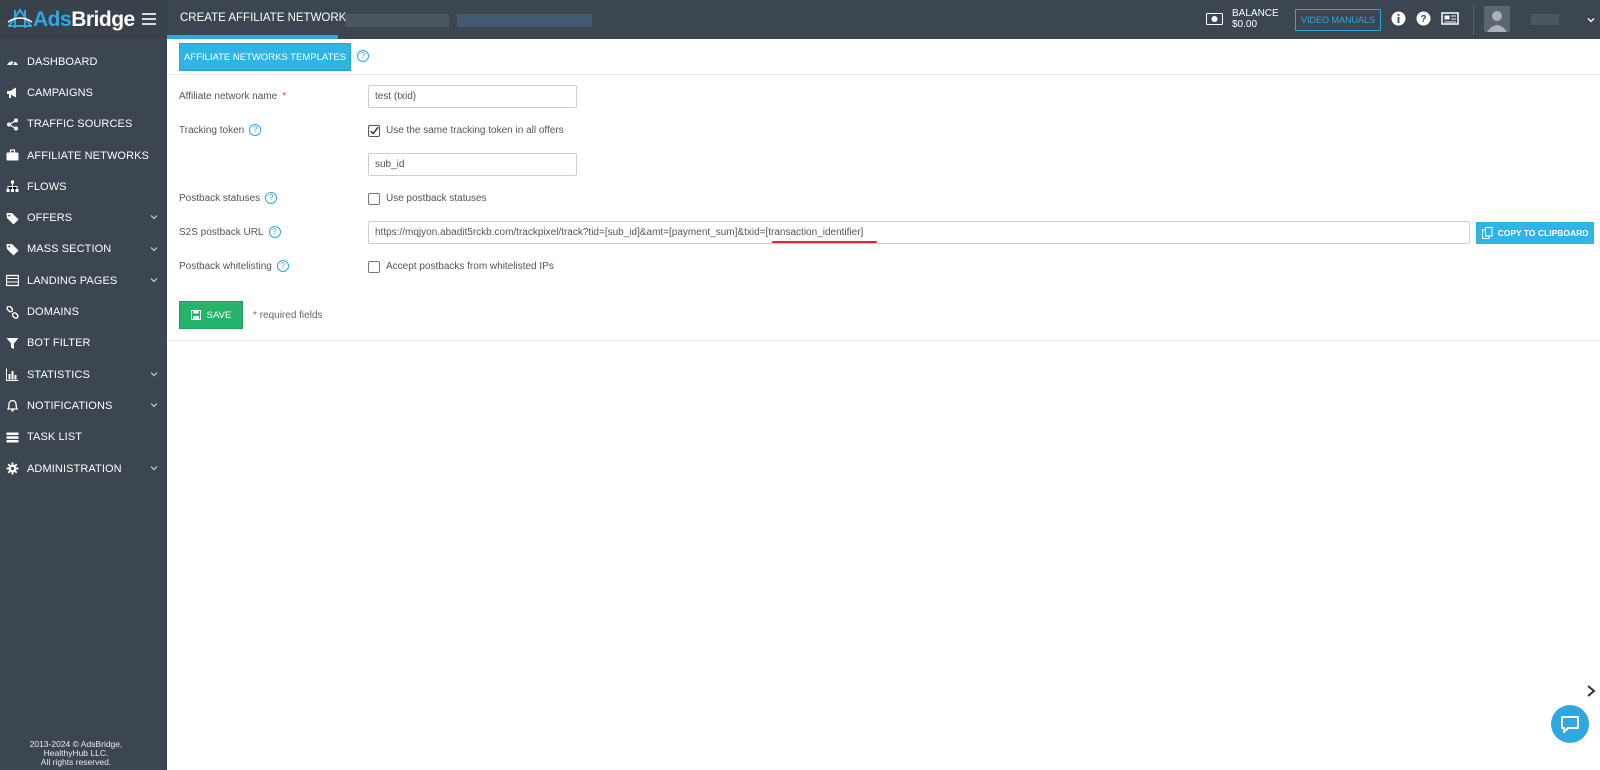 The image size is (1600, 770). What do you see at coordinates (288, 315) in the screenshot?
I see `required-fields-note: * required fields` at bounding box center [288, 315].